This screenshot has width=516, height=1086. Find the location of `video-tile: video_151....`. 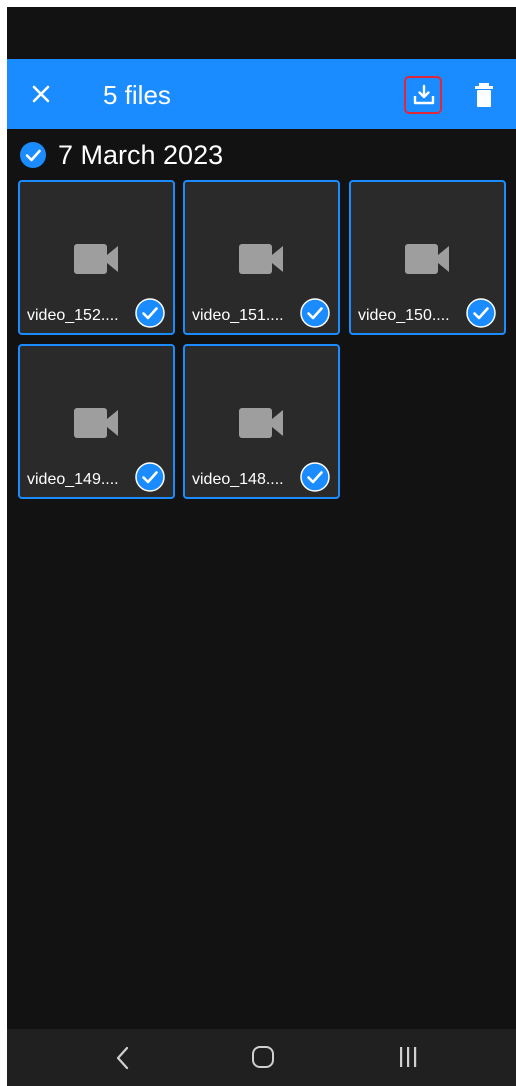

video-tile: video_151.... is located at coordinates (261, 257).